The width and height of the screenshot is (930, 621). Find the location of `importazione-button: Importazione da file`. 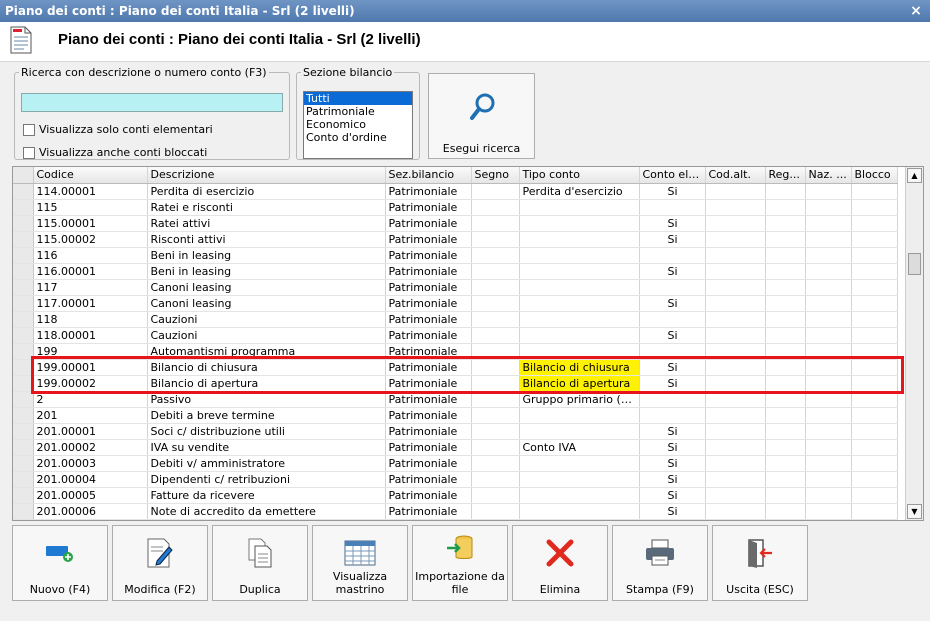

importazione-button: Importazione da file is located at coordinates (460, 563).